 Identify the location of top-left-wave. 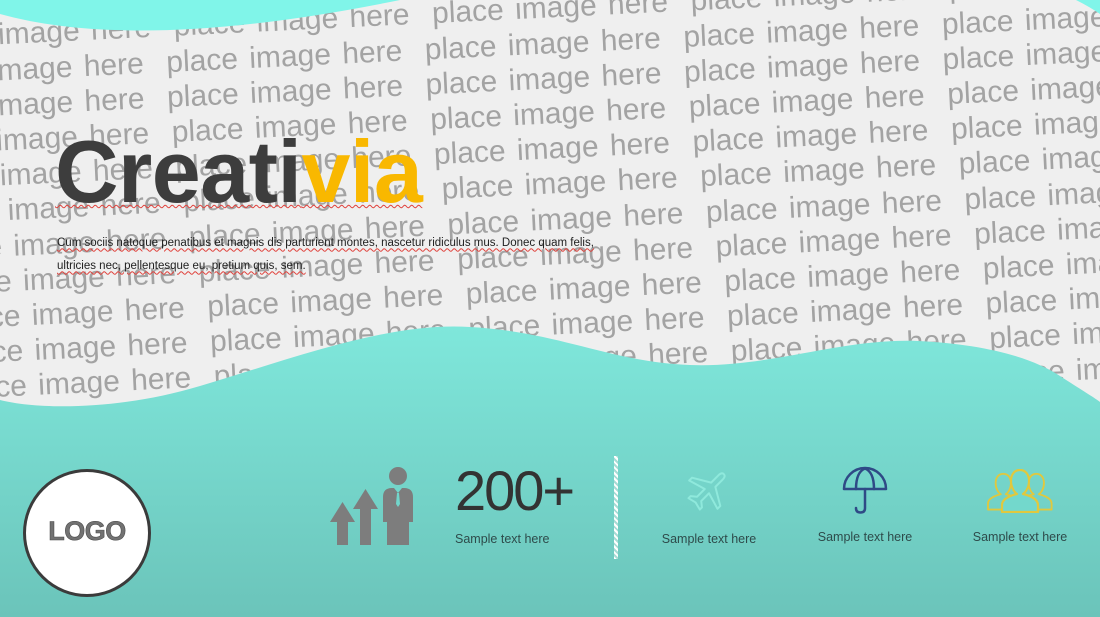
(200, 15).